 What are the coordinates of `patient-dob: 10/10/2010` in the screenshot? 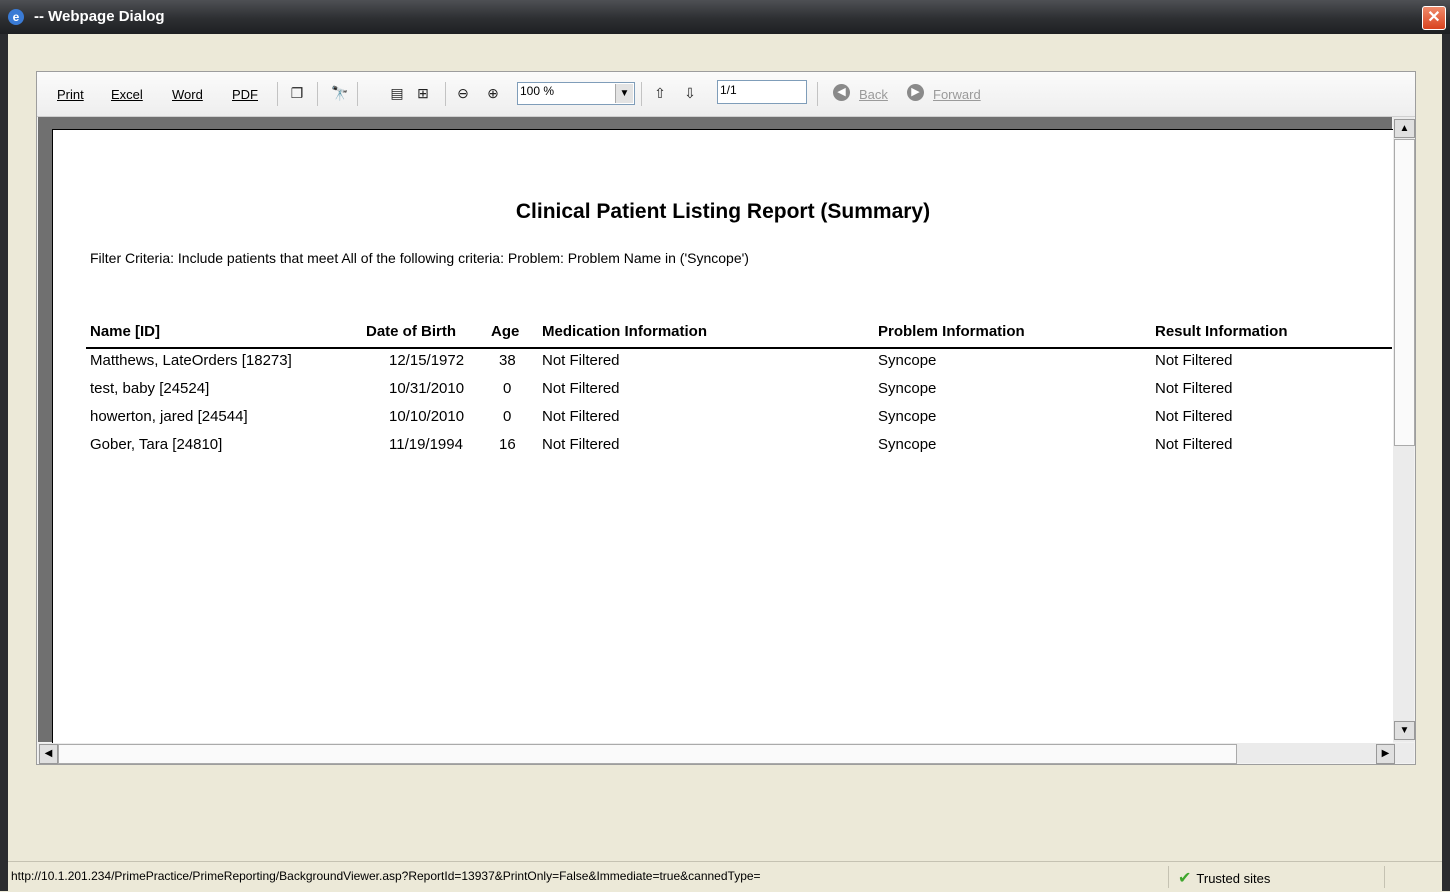 It's located at (427, 416).